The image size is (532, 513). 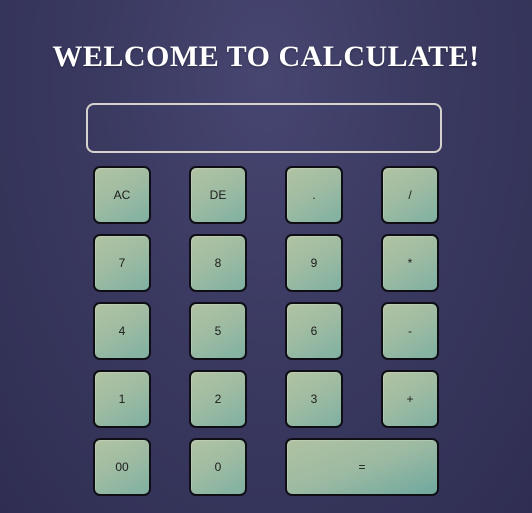 What do you see at coordinates (410, 195) in the screenshot?
I see `divide-button: /` at bounding box center [410, 195].